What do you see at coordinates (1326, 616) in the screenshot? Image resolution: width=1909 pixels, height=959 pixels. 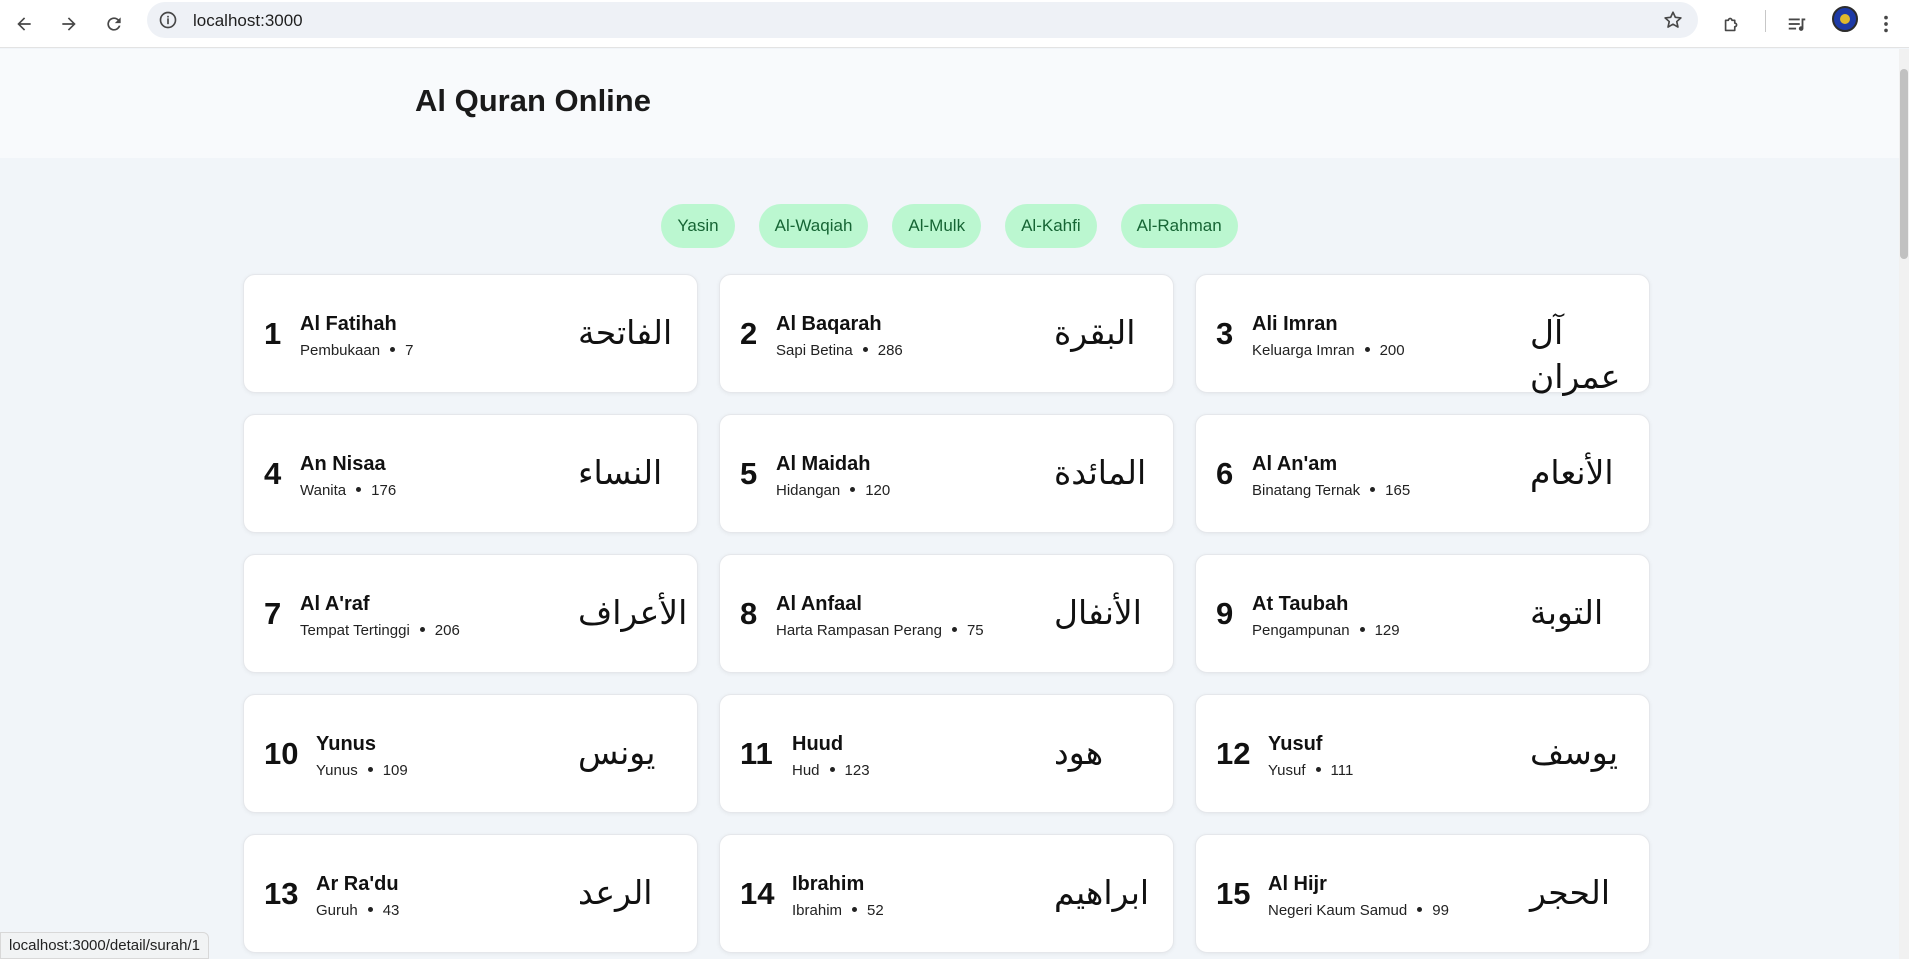 I see `surah-info: At Taubah Pengampunan 129` at bounding box center [1326, 616].